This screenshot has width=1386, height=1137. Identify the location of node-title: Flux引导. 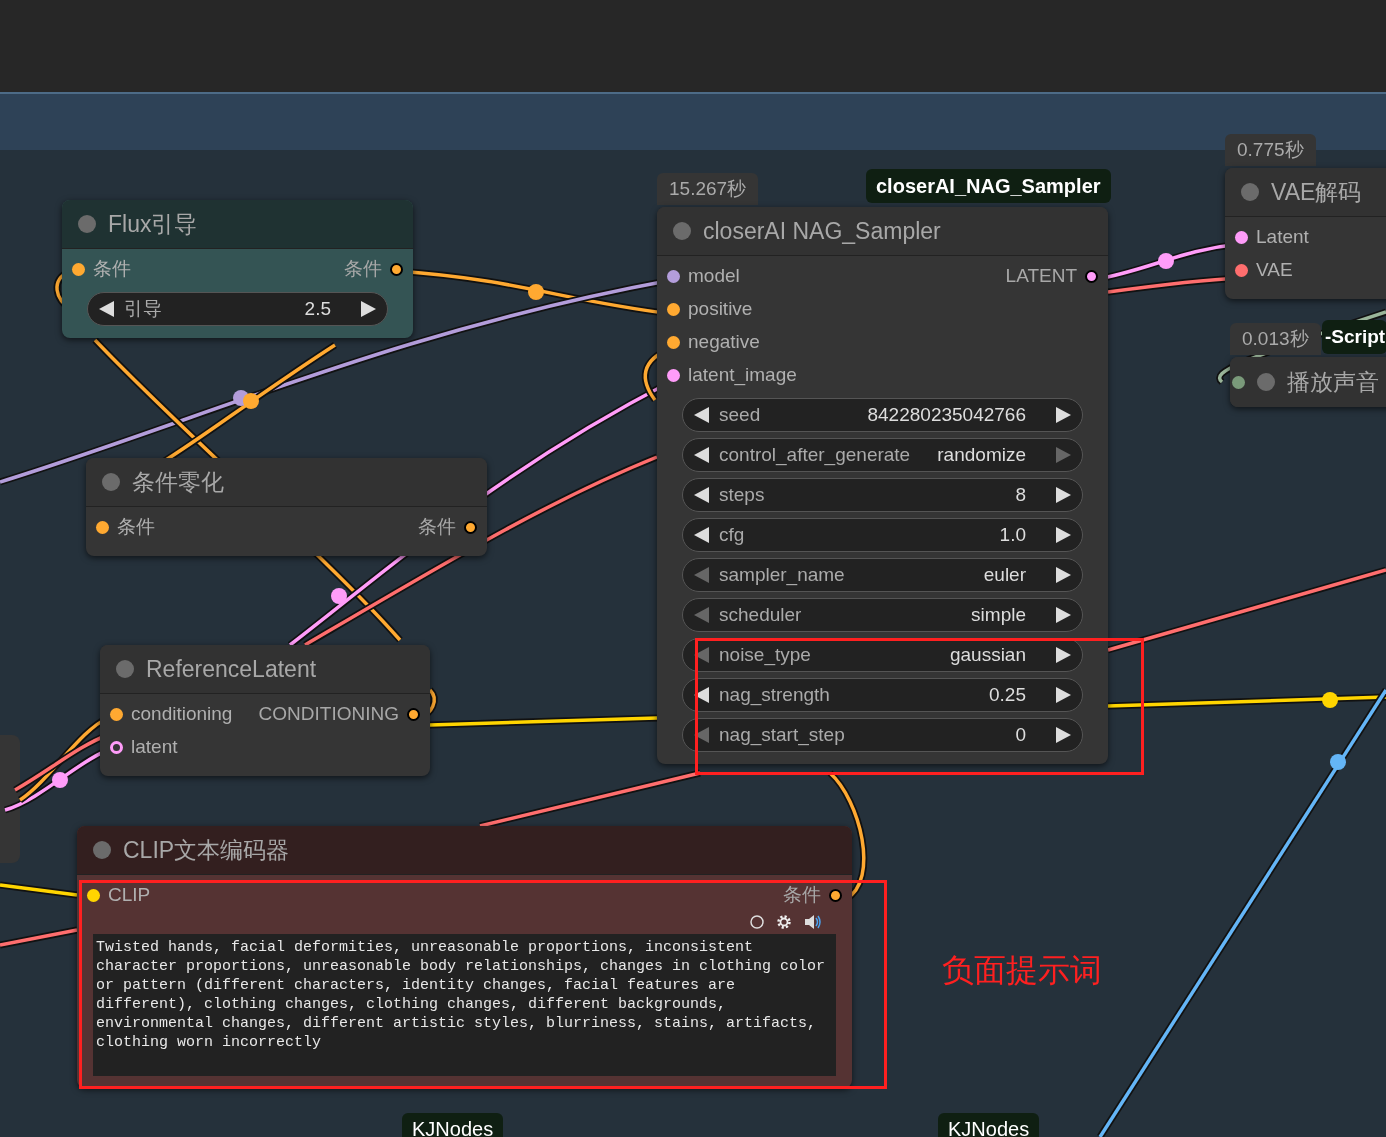
(153, 224).